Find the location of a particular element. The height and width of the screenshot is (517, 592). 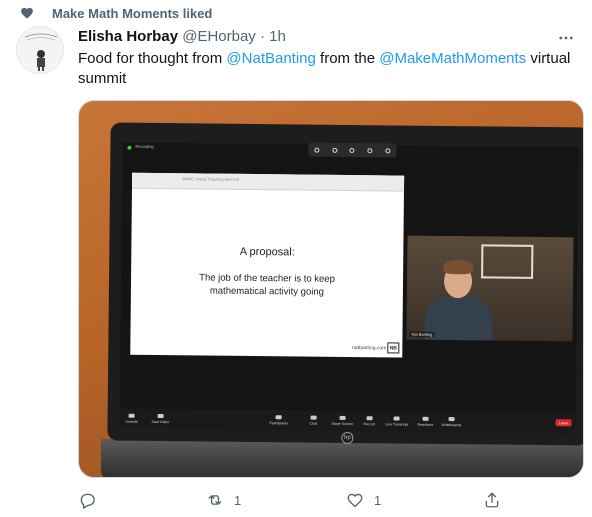

tweet-actions: 1 1 is located at coordinates (331, 500).